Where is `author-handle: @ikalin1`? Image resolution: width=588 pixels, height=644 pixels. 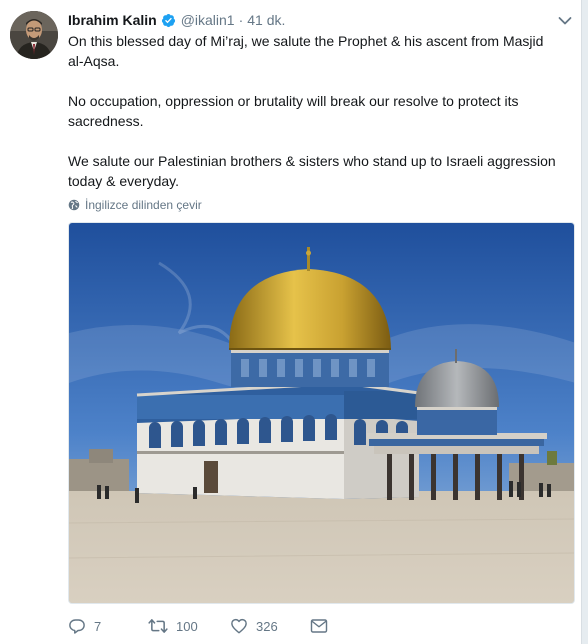 author-handle: @ikalin1 is located at coordinates (208, 20).